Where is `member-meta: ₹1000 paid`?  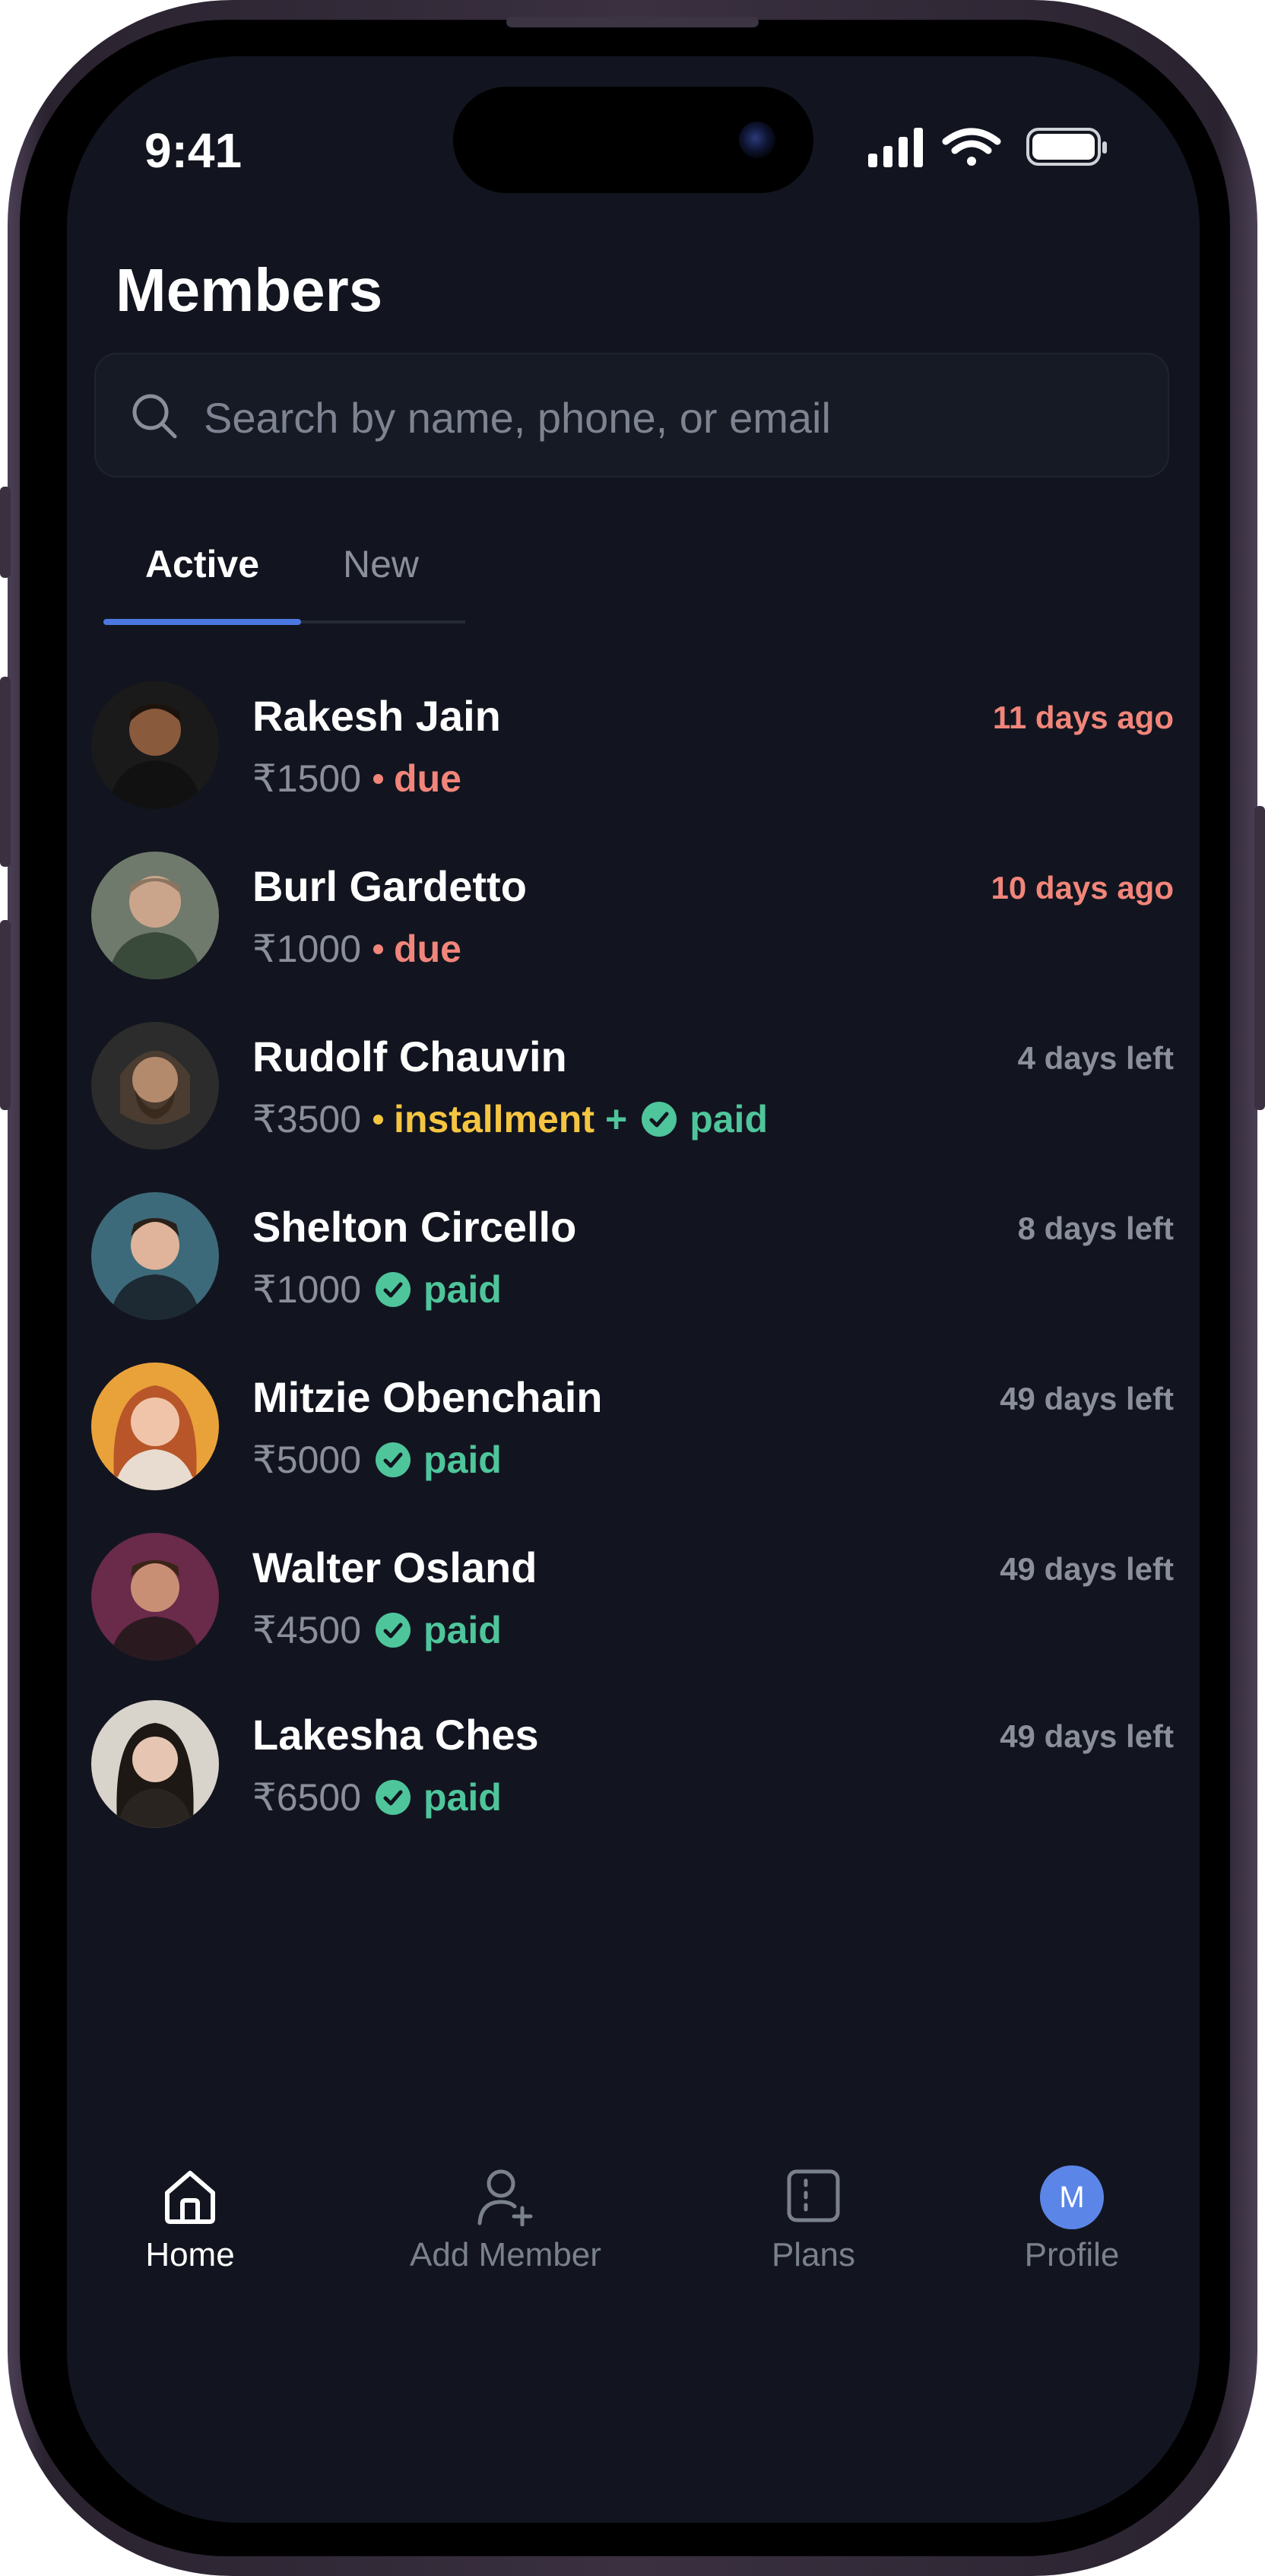 member-meta: ₹1000 paid is located at coordinates (377, 1289).